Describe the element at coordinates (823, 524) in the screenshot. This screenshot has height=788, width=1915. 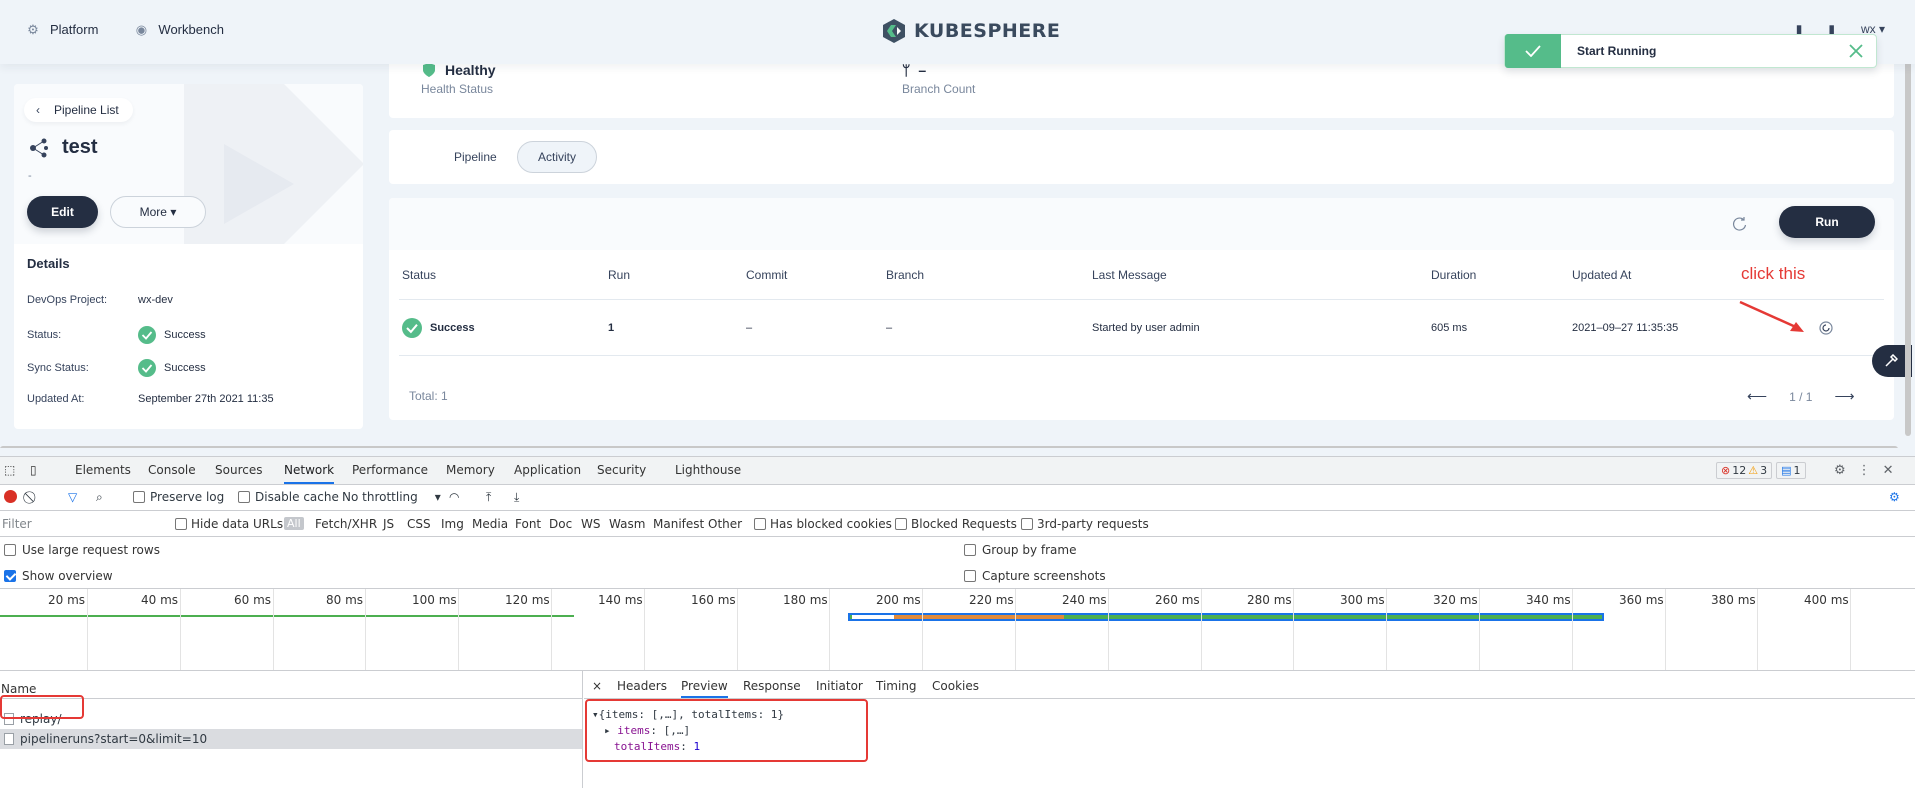
I see `has-blocked-cookies-checkbox: Has blocked cookies` at that location.